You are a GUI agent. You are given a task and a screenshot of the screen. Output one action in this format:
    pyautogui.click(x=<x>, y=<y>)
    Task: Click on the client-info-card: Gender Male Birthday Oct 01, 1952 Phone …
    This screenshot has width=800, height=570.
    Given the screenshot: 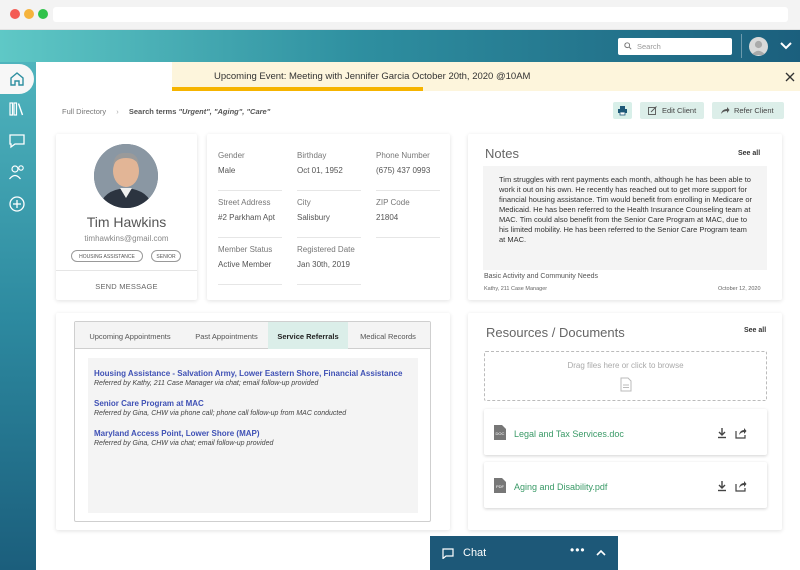 What is the action you would take?
    pyautogui.click(x=328, y=217)
    